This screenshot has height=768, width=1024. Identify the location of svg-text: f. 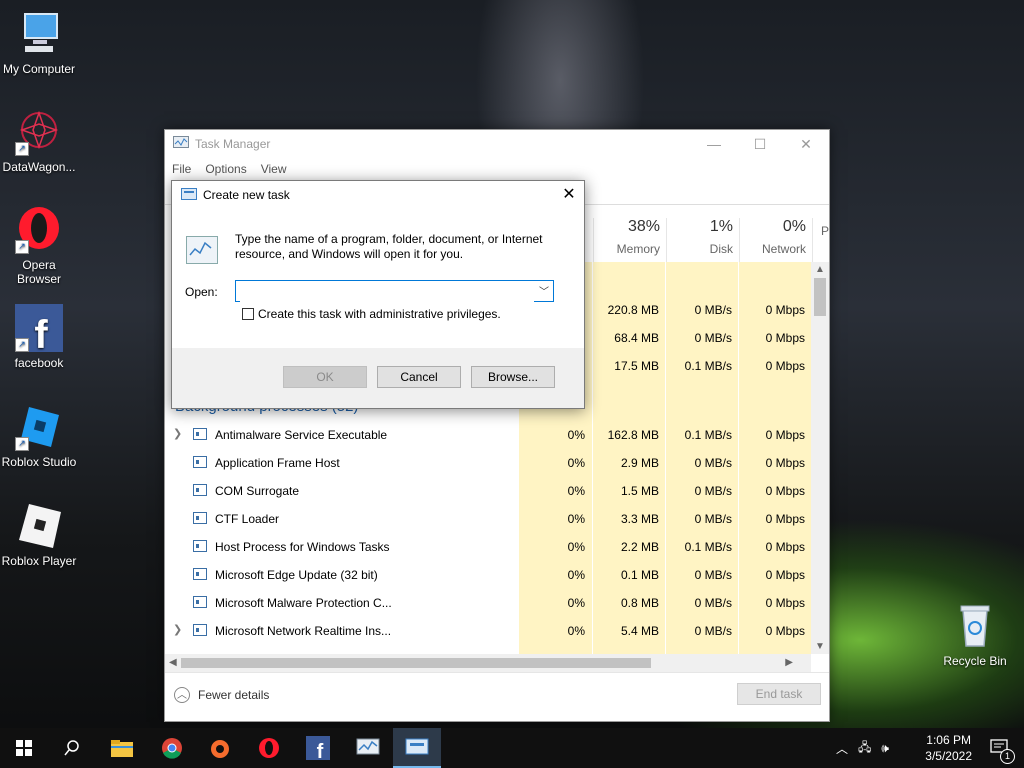
(320, 750).